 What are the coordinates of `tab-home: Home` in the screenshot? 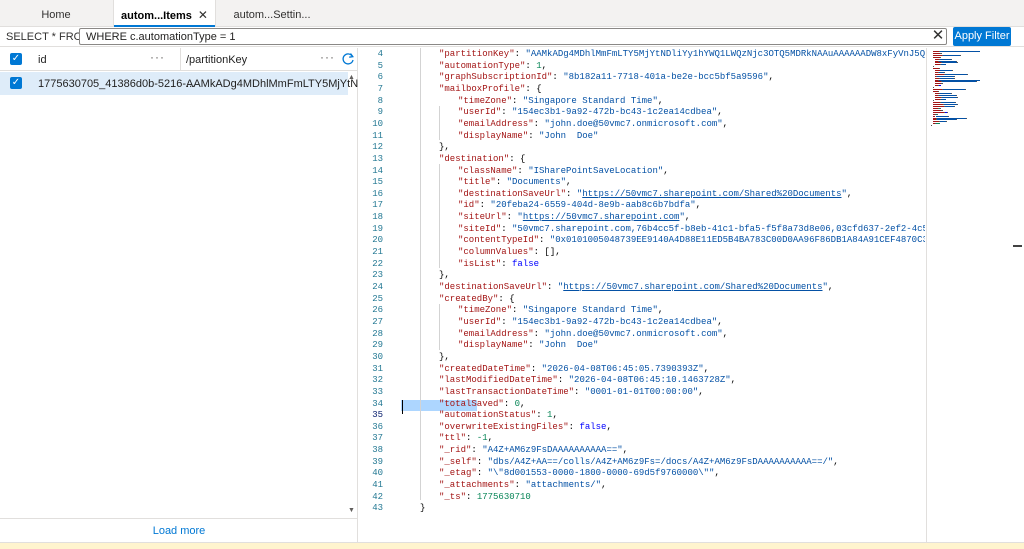 It's located at (56, 13).